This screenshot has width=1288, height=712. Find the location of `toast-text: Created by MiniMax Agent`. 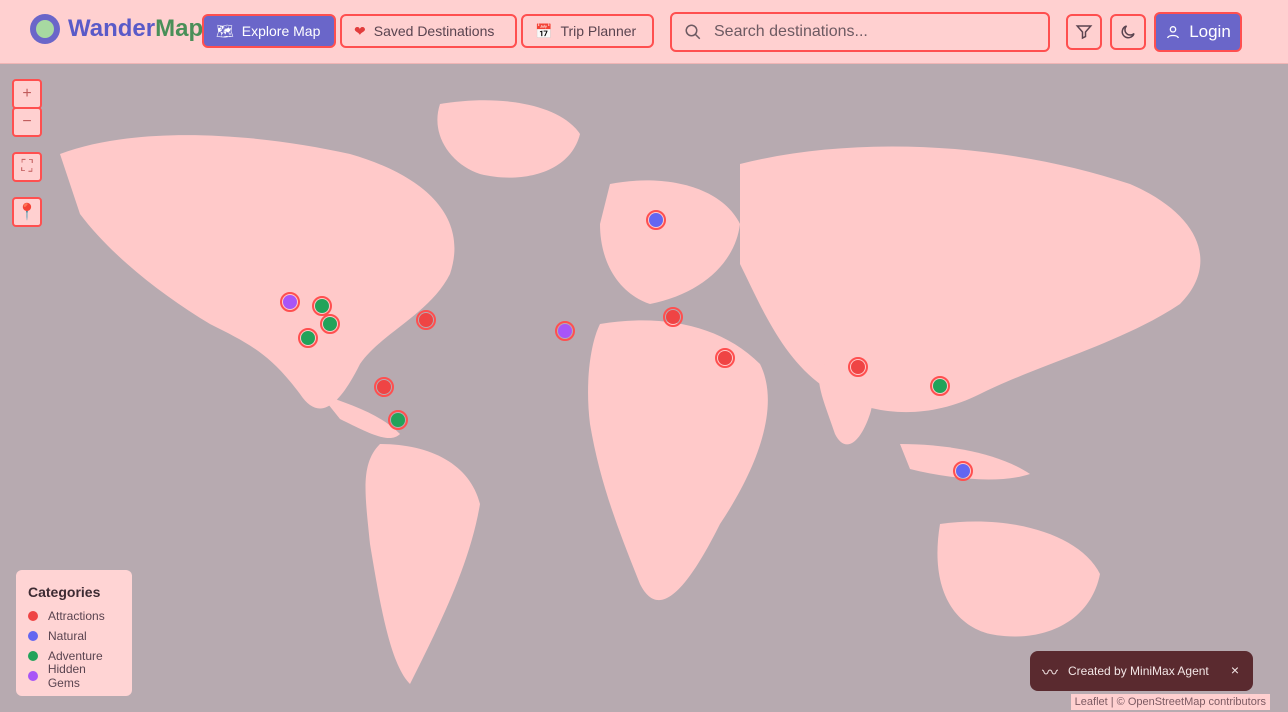

toast-text: Created by MiniMax Agent is located at coordinates (1138, 671).